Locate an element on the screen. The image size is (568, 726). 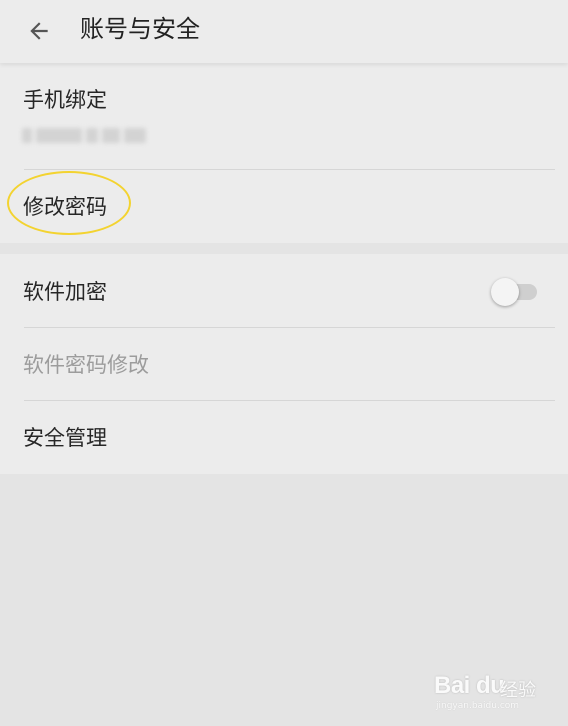
watermark-brand: Bai du is located at coordinates (469, 685).